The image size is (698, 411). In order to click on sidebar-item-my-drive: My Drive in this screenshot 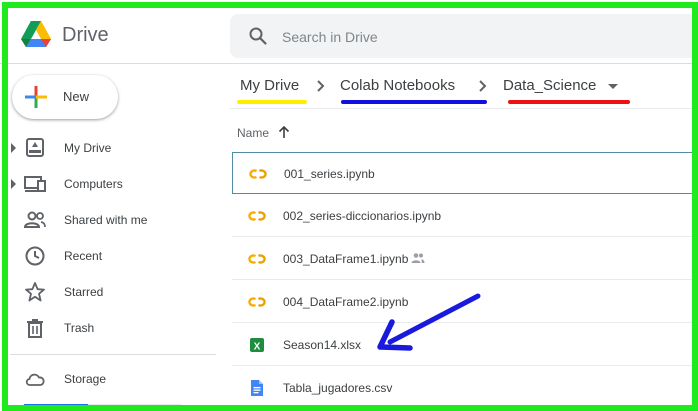, I will do `click(100, 148)`.